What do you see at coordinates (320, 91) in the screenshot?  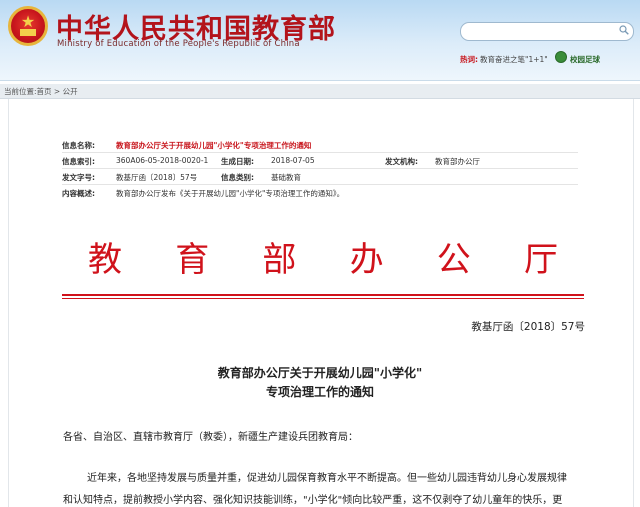 I see `breadcrumb: 当前位置:首页 > 公开` at bounding box center [320, 91].